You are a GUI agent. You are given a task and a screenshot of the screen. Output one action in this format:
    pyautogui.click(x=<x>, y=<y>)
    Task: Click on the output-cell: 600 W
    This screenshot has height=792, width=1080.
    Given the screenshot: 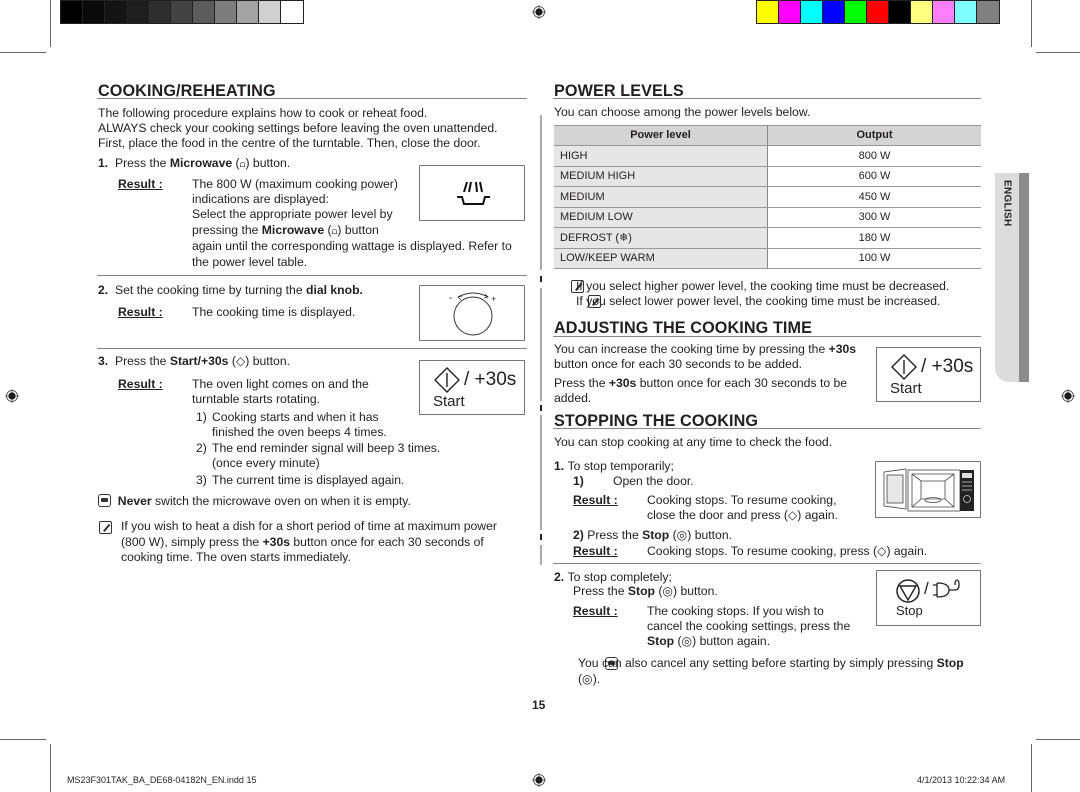 What is the action you would take?
    pyautogui.click(x=874, y=176)
    